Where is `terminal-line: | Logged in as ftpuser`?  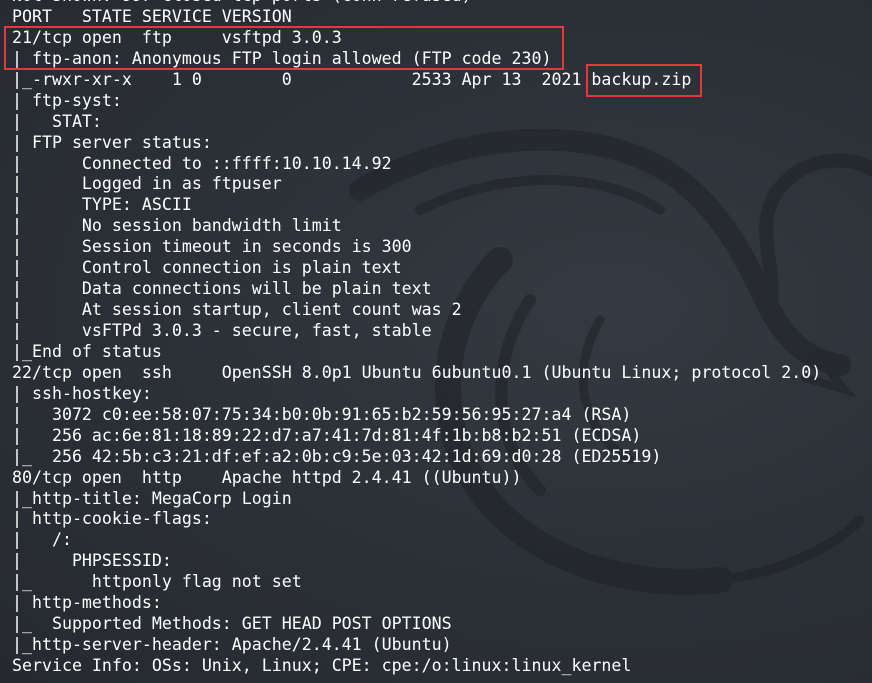 terminal-line: | Logged in as ftpuser is located at coordinates (147, 184).